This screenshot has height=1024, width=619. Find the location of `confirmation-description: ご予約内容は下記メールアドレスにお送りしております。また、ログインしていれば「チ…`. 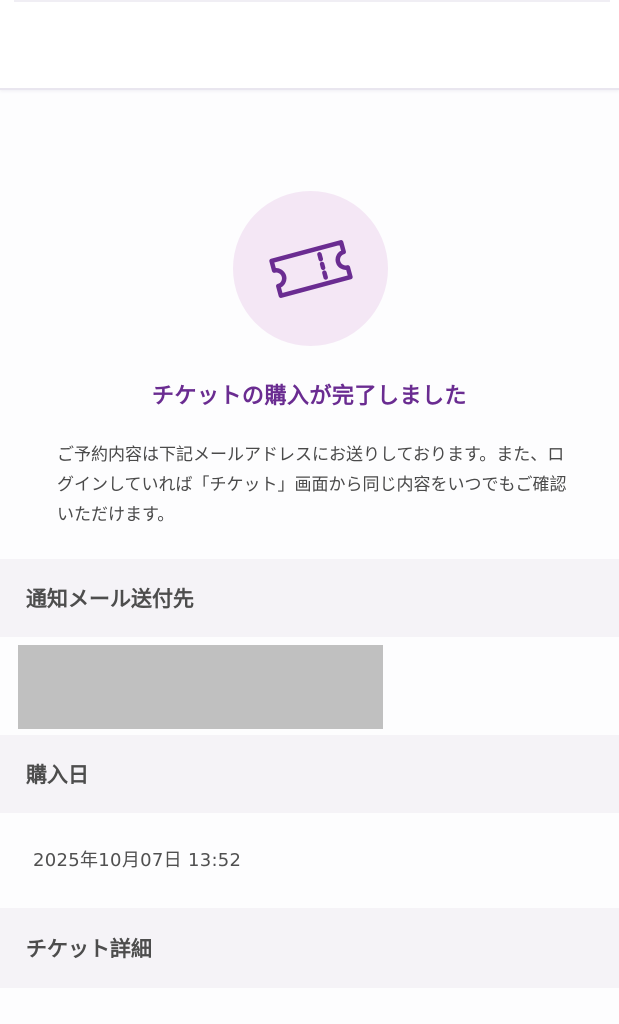

confirmation-description: ご予約内容は下記メールアドレスにお送りしております。また、ログインしていれば「チ… is located at coordinates (312, 485).